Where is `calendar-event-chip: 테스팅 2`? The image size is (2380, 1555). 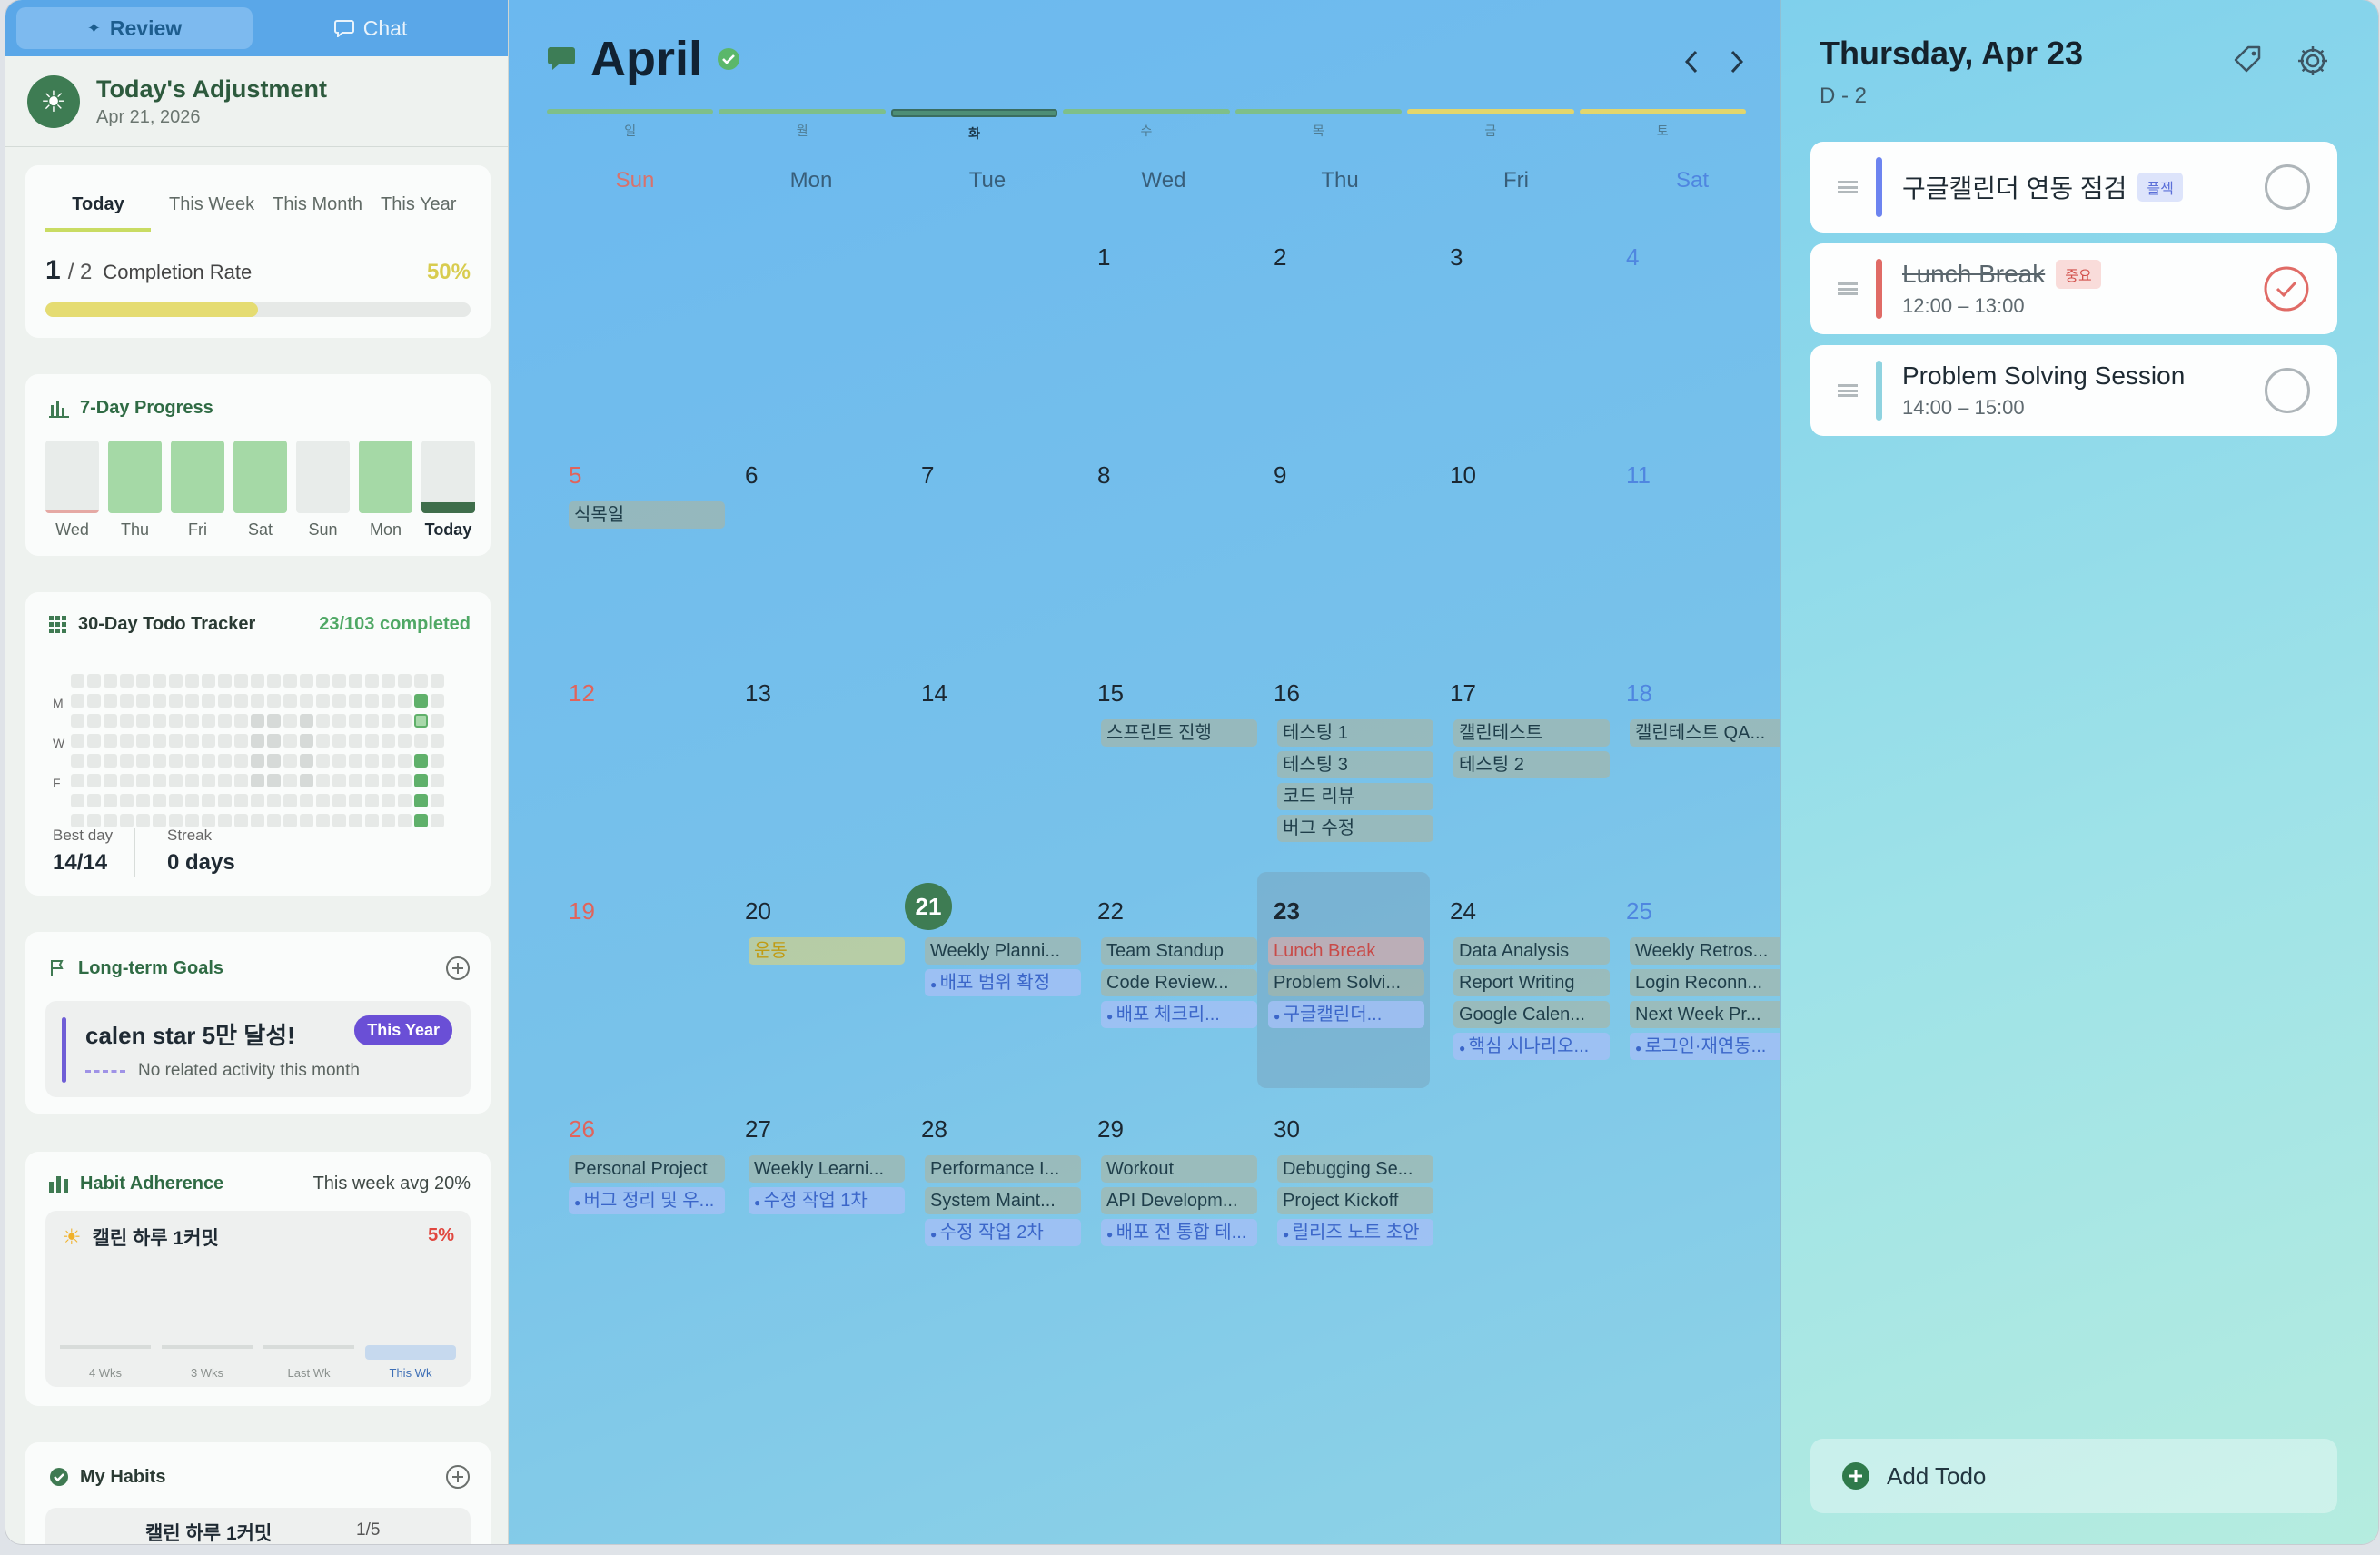
calendar-event-chip: 테스팅 2 is located at coordinates (1531, 765).